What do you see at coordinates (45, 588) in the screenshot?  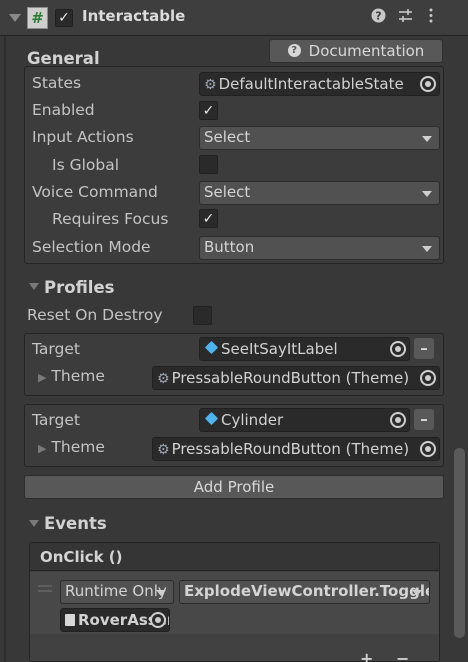 I see `drag-handle-icon` at bounding box center [45, 588].